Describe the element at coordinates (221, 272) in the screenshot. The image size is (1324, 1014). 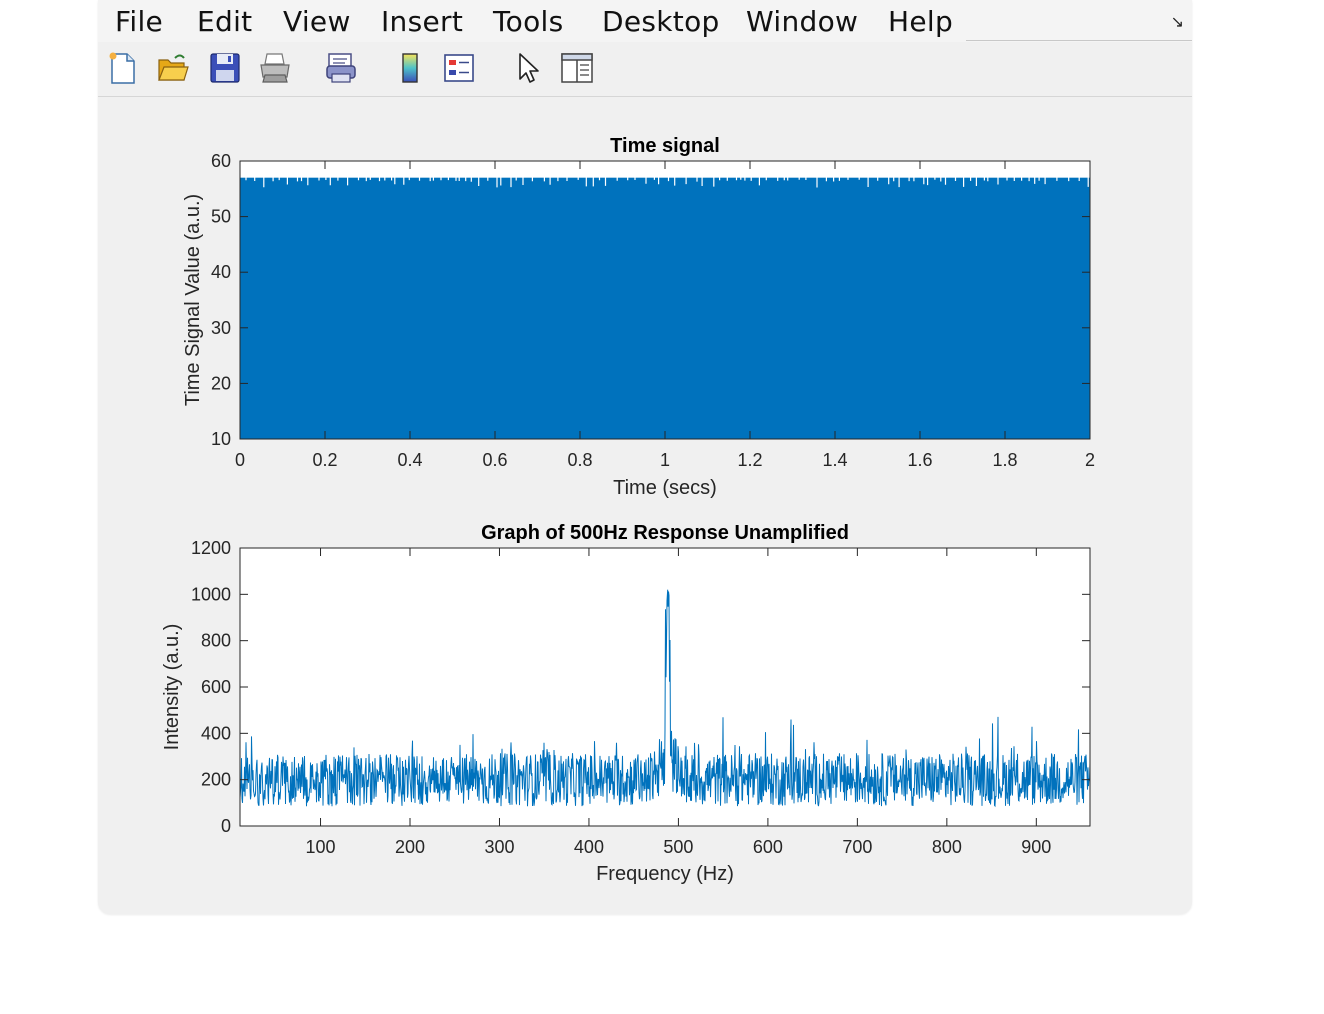
I see `y-tick-label: 40` at that location.